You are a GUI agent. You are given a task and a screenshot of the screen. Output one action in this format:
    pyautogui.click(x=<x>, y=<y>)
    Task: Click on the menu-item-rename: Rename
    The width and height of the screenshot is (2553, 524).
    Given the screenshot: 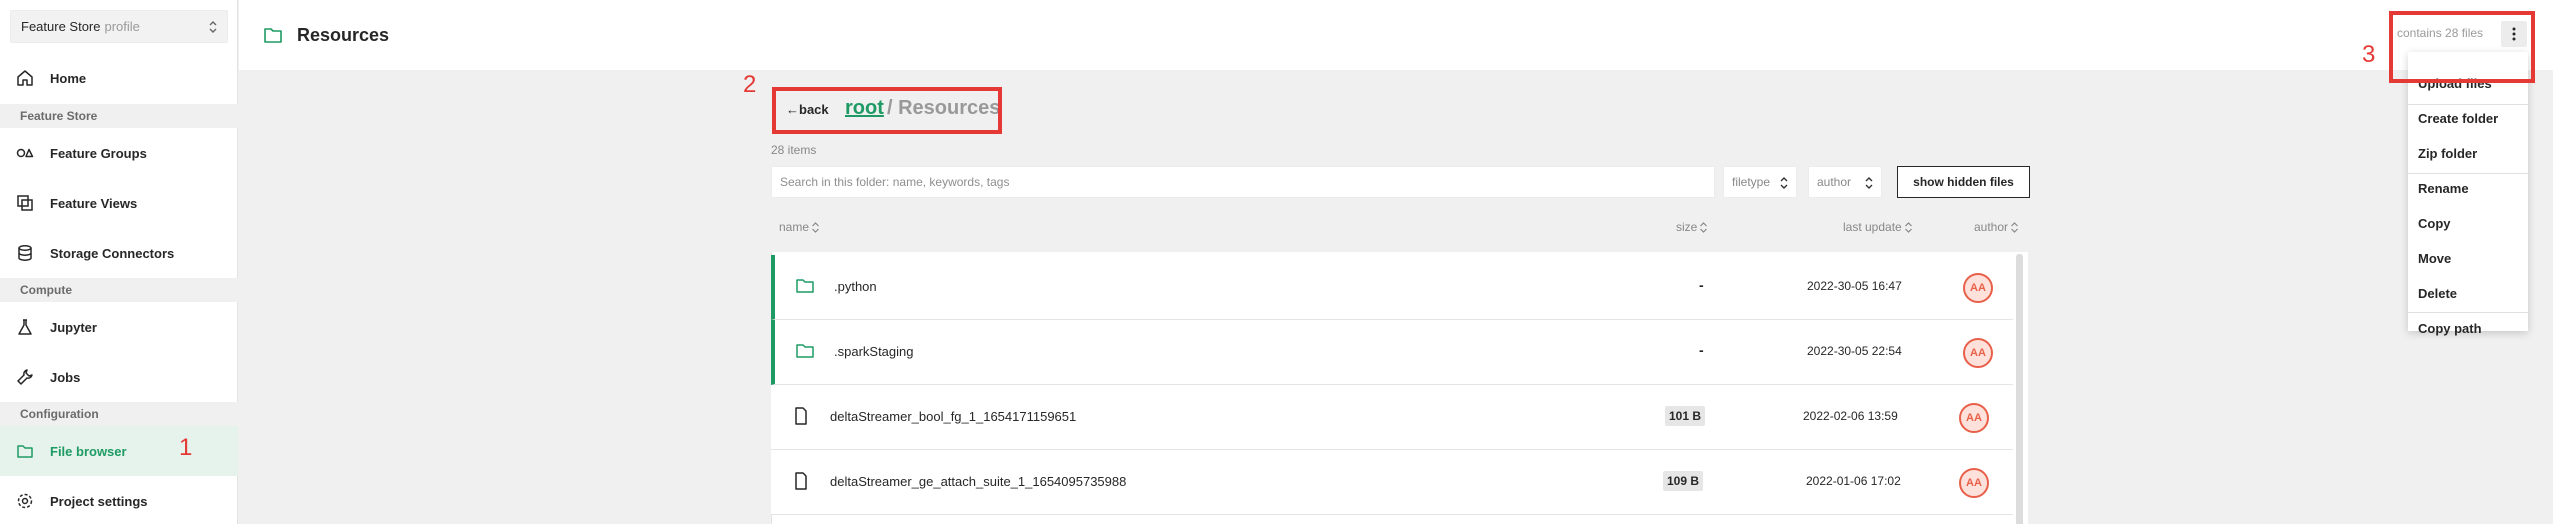 What is the action you would take?
    pyautogui.click(x=2468, y=189)
    